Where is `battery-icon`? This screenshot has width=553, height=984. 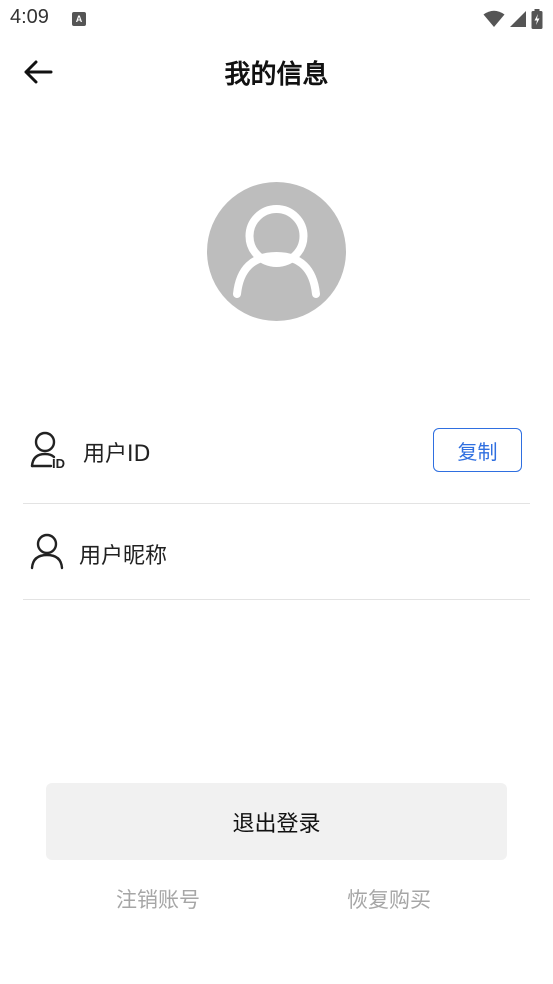
battery-icon is located at coordinates (537, 19).